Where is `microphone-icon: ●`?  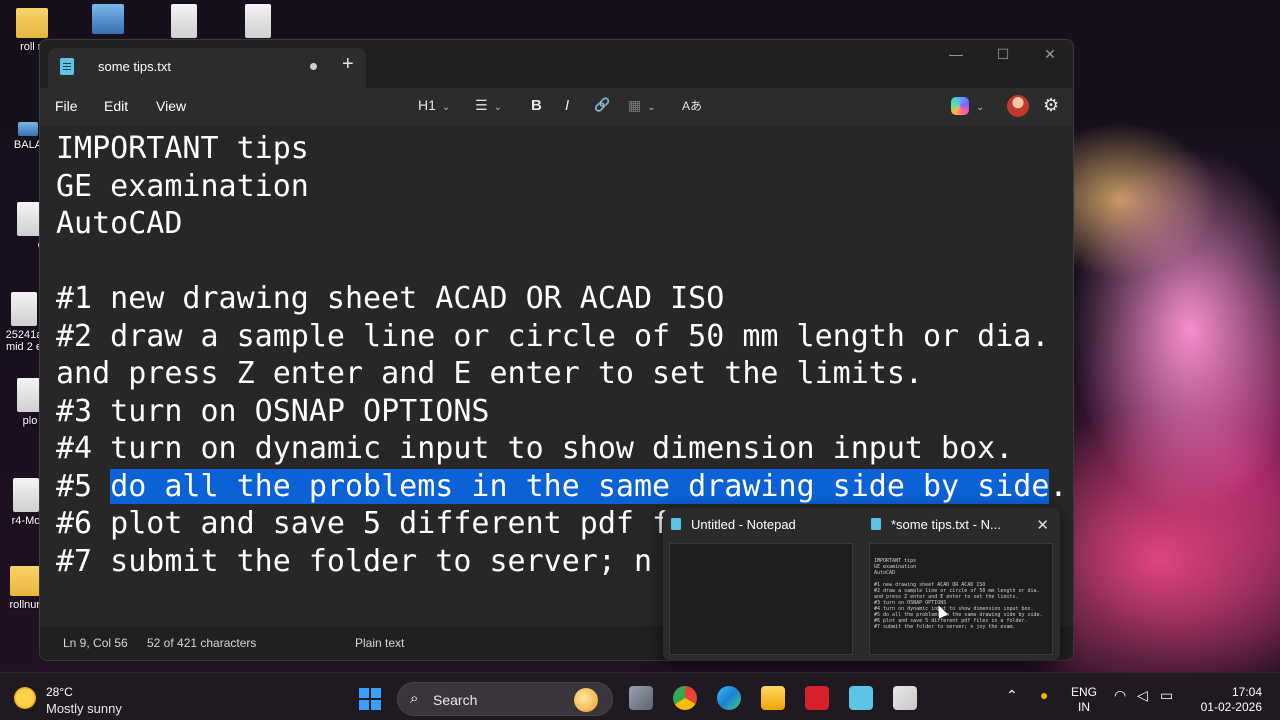 microphone-icon: ● is located at coordinates (1044, 695).